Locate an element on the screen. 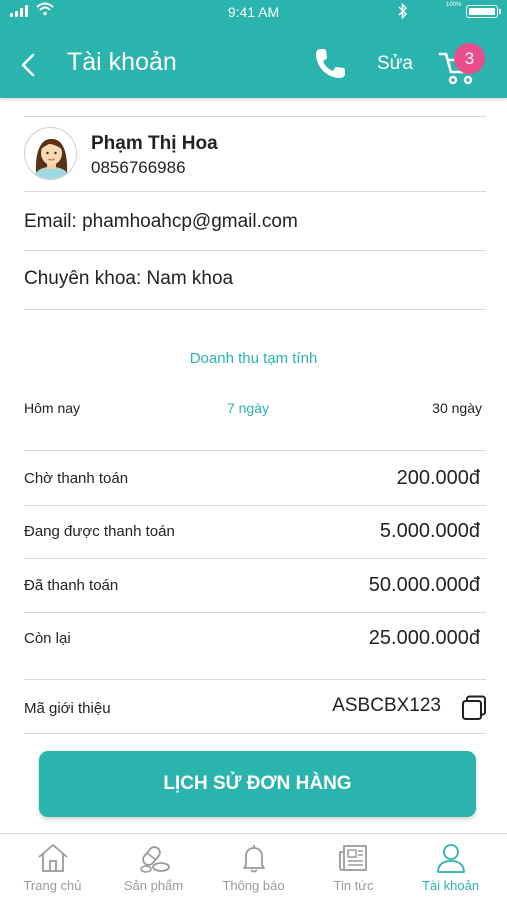 The image size is (507, 900). tab-home: Trang chủ is located at coordinates (52, 867).